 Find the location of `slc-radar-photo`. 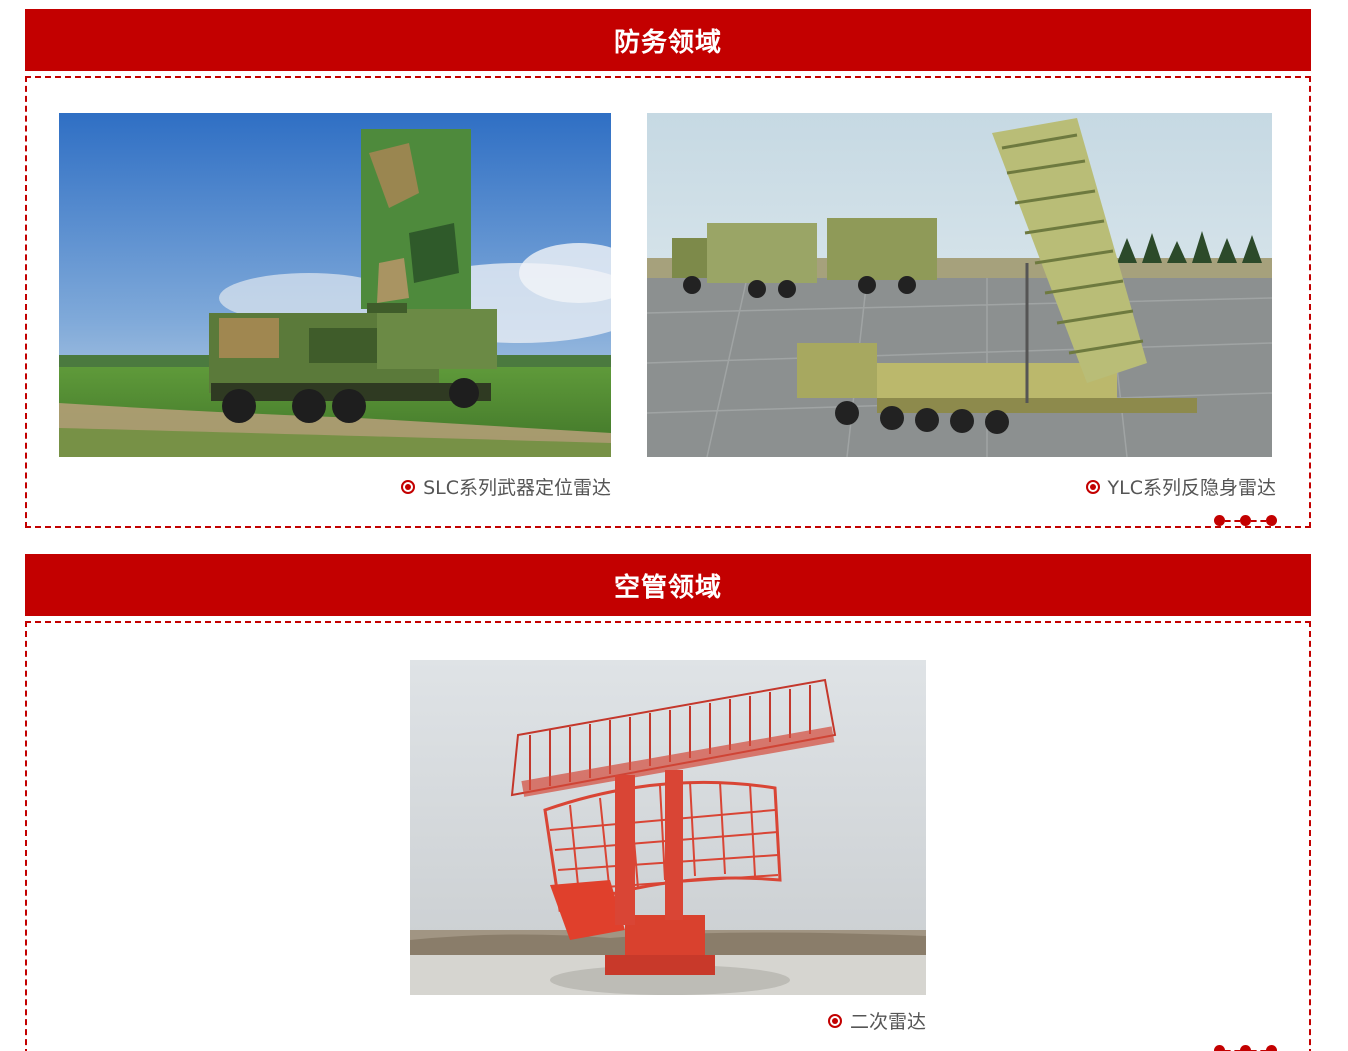

slc-radar-photo is located at coordinates (335, 285).